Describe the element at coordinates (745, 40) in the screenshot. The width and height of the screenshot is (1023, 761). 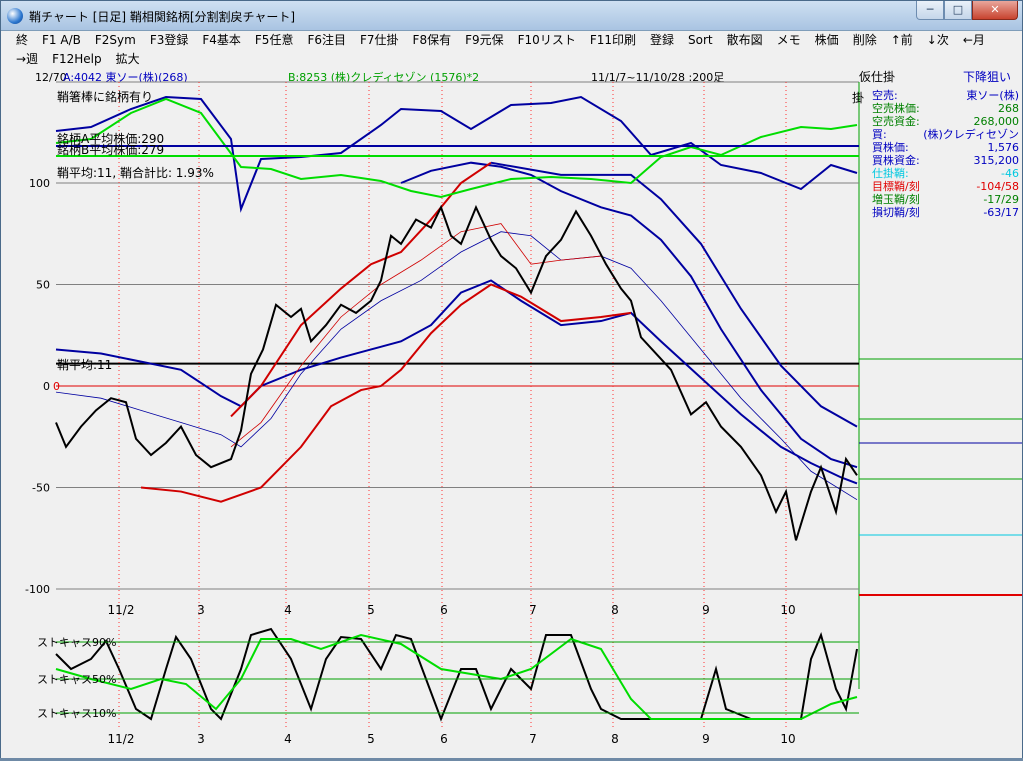
I see `menu-item-14: 散布図` at that location.